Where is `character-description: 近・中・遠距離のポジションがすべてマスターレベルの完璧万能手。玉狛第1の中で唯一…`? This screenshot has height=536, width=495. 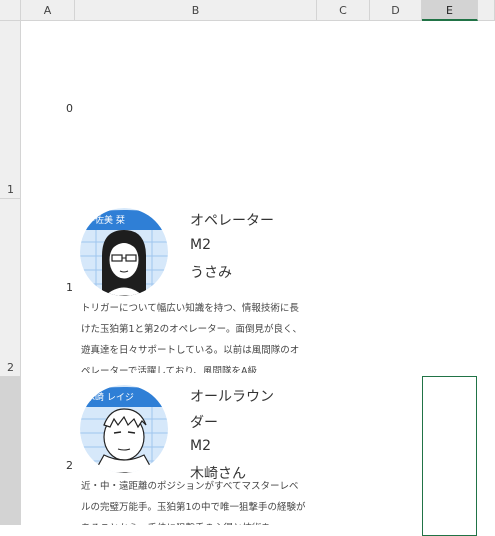 character-description: 近・中・遠距離のポジションがすべてマスターレベルの完璧万能手。玉狛第1の中で唯一… is located at coordinates (193, 500).